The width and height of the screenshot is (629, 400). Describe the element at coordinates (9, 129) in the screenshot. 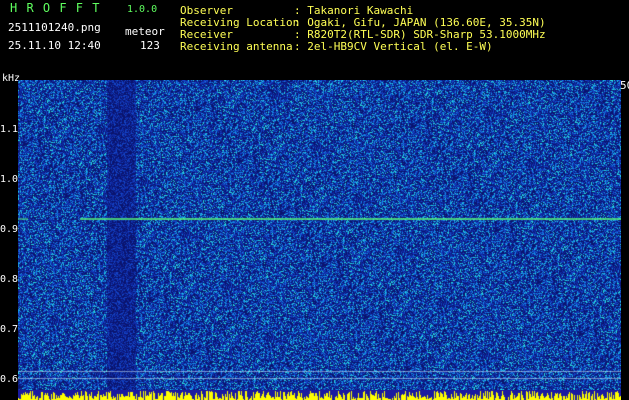

I see `y-tick-label: 1.1` at that location.